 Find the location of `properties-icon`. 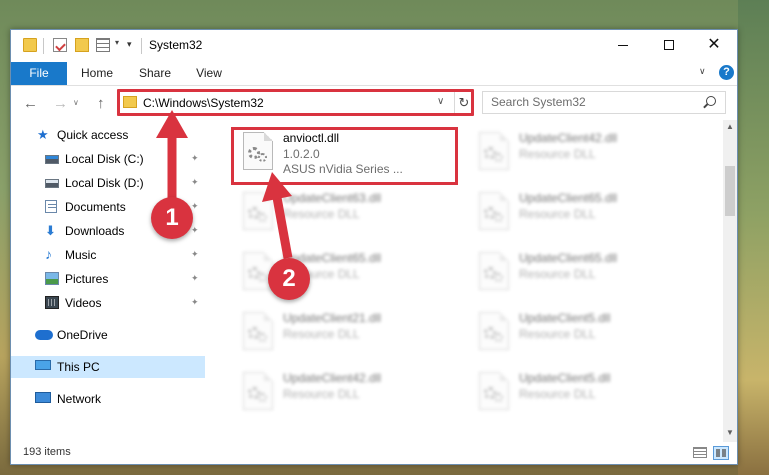

properties-icon is located at coordinates (60, 45).